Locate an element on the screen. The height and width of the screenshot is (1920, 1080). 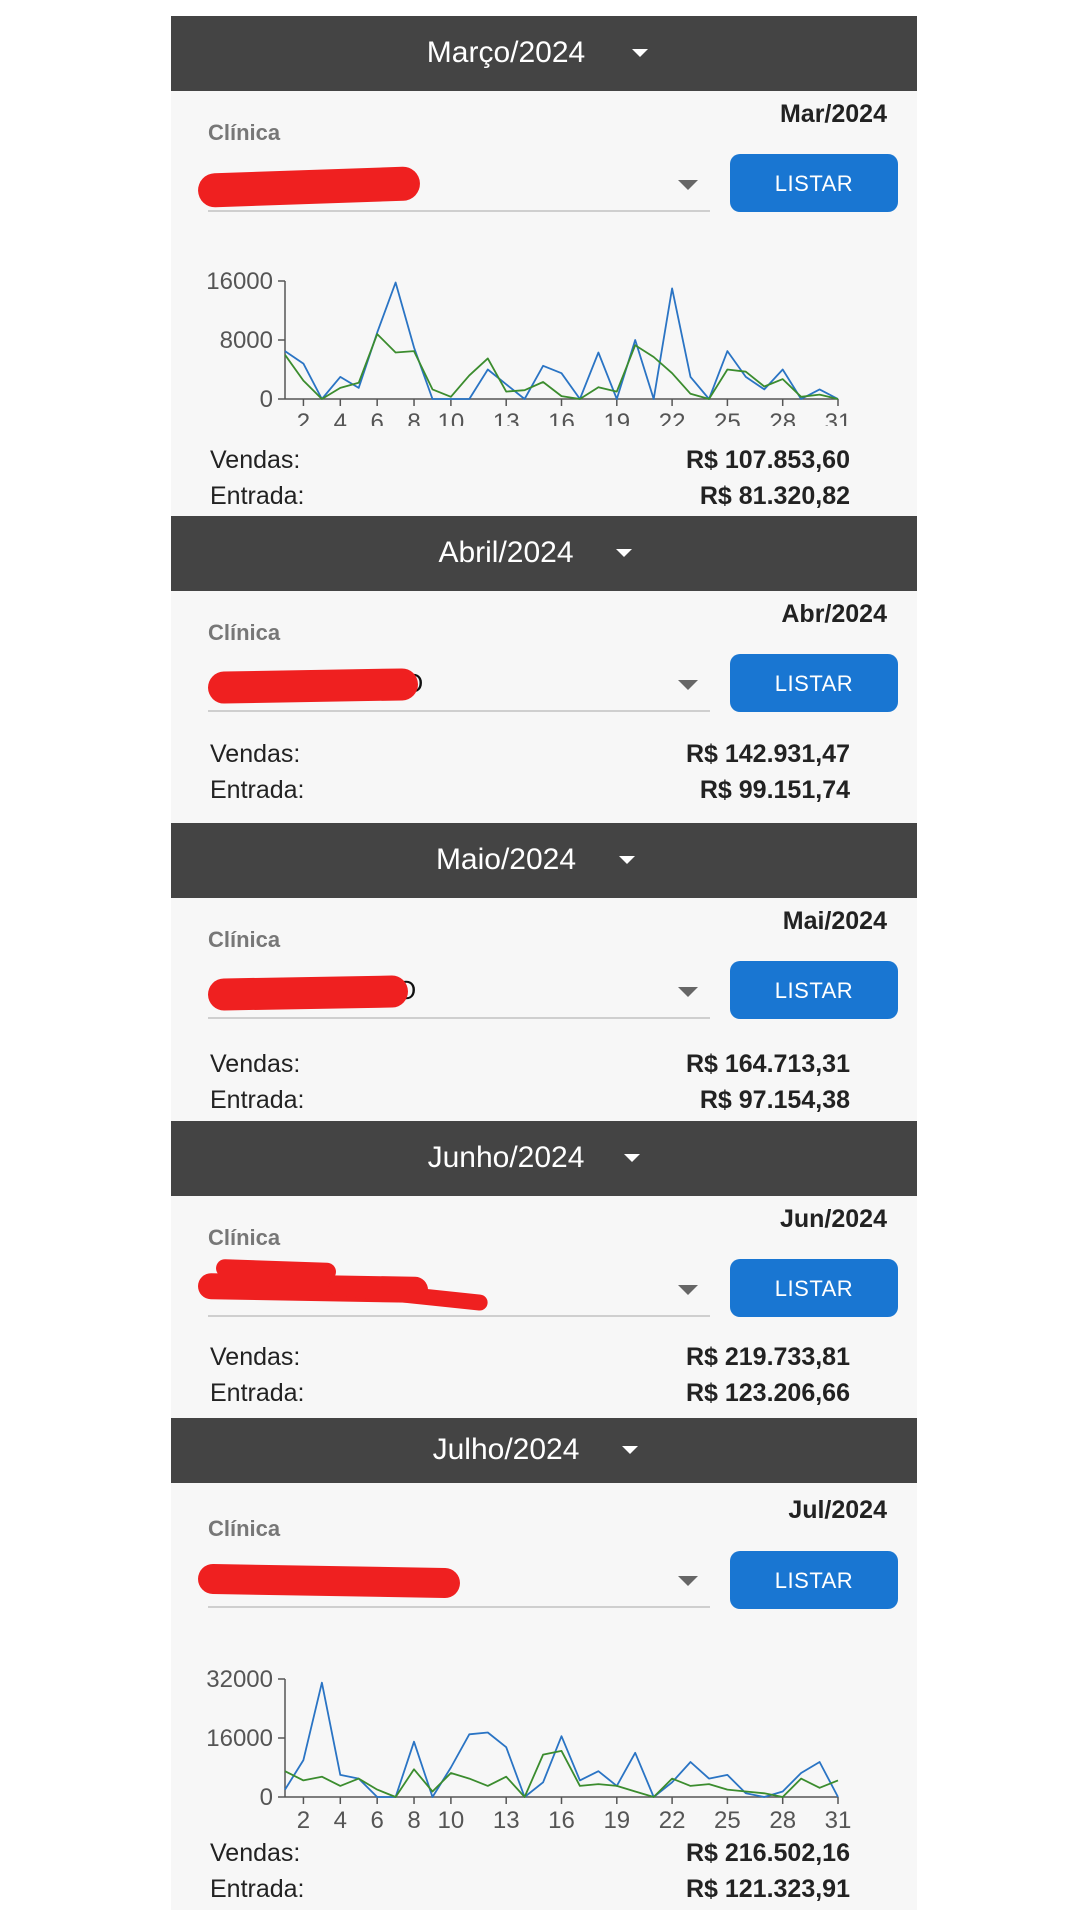
vendas-value: R$ 219.733,81 is located at coordinates (767, 1357).